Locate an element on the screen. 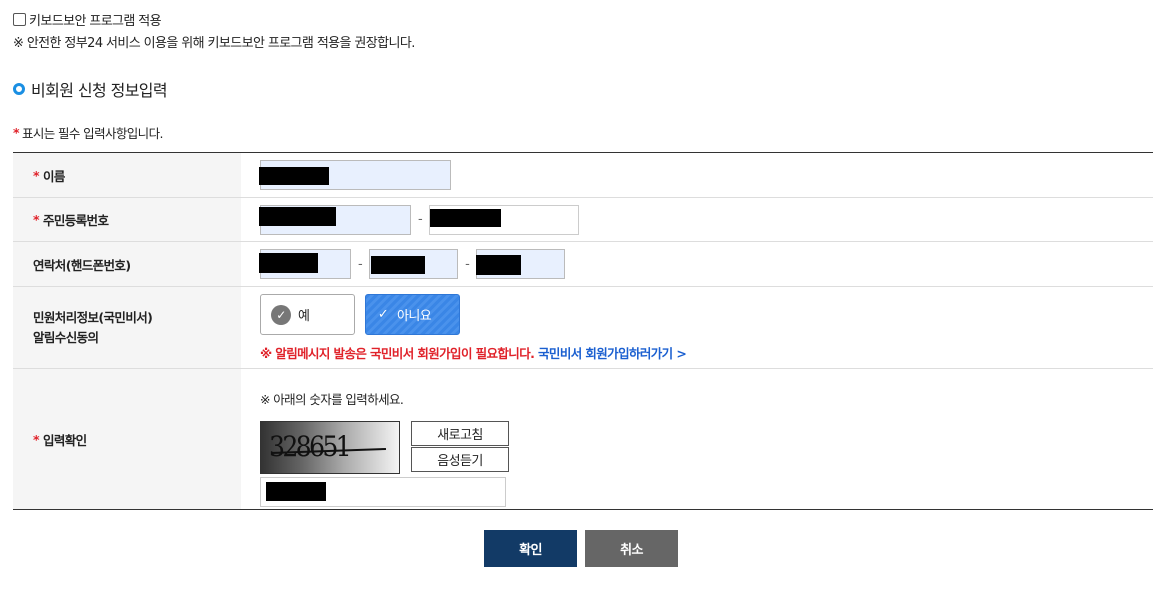 This screenshot has height=594, width=1169. captcha-label: 입력확인 is located at coordinates (64, 440).